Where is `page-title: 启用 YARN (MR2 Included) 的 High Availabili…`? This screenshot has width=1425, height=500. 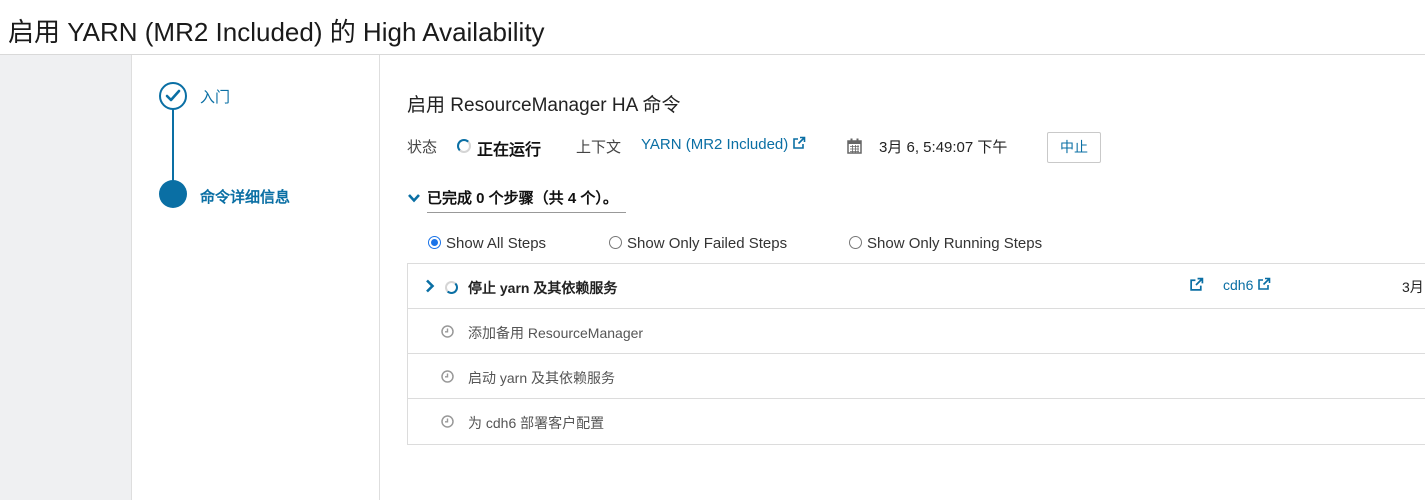 page-title: 启用 YARN (MR2 Included) 的 High Availabili… is located at coordinates (276, 32).